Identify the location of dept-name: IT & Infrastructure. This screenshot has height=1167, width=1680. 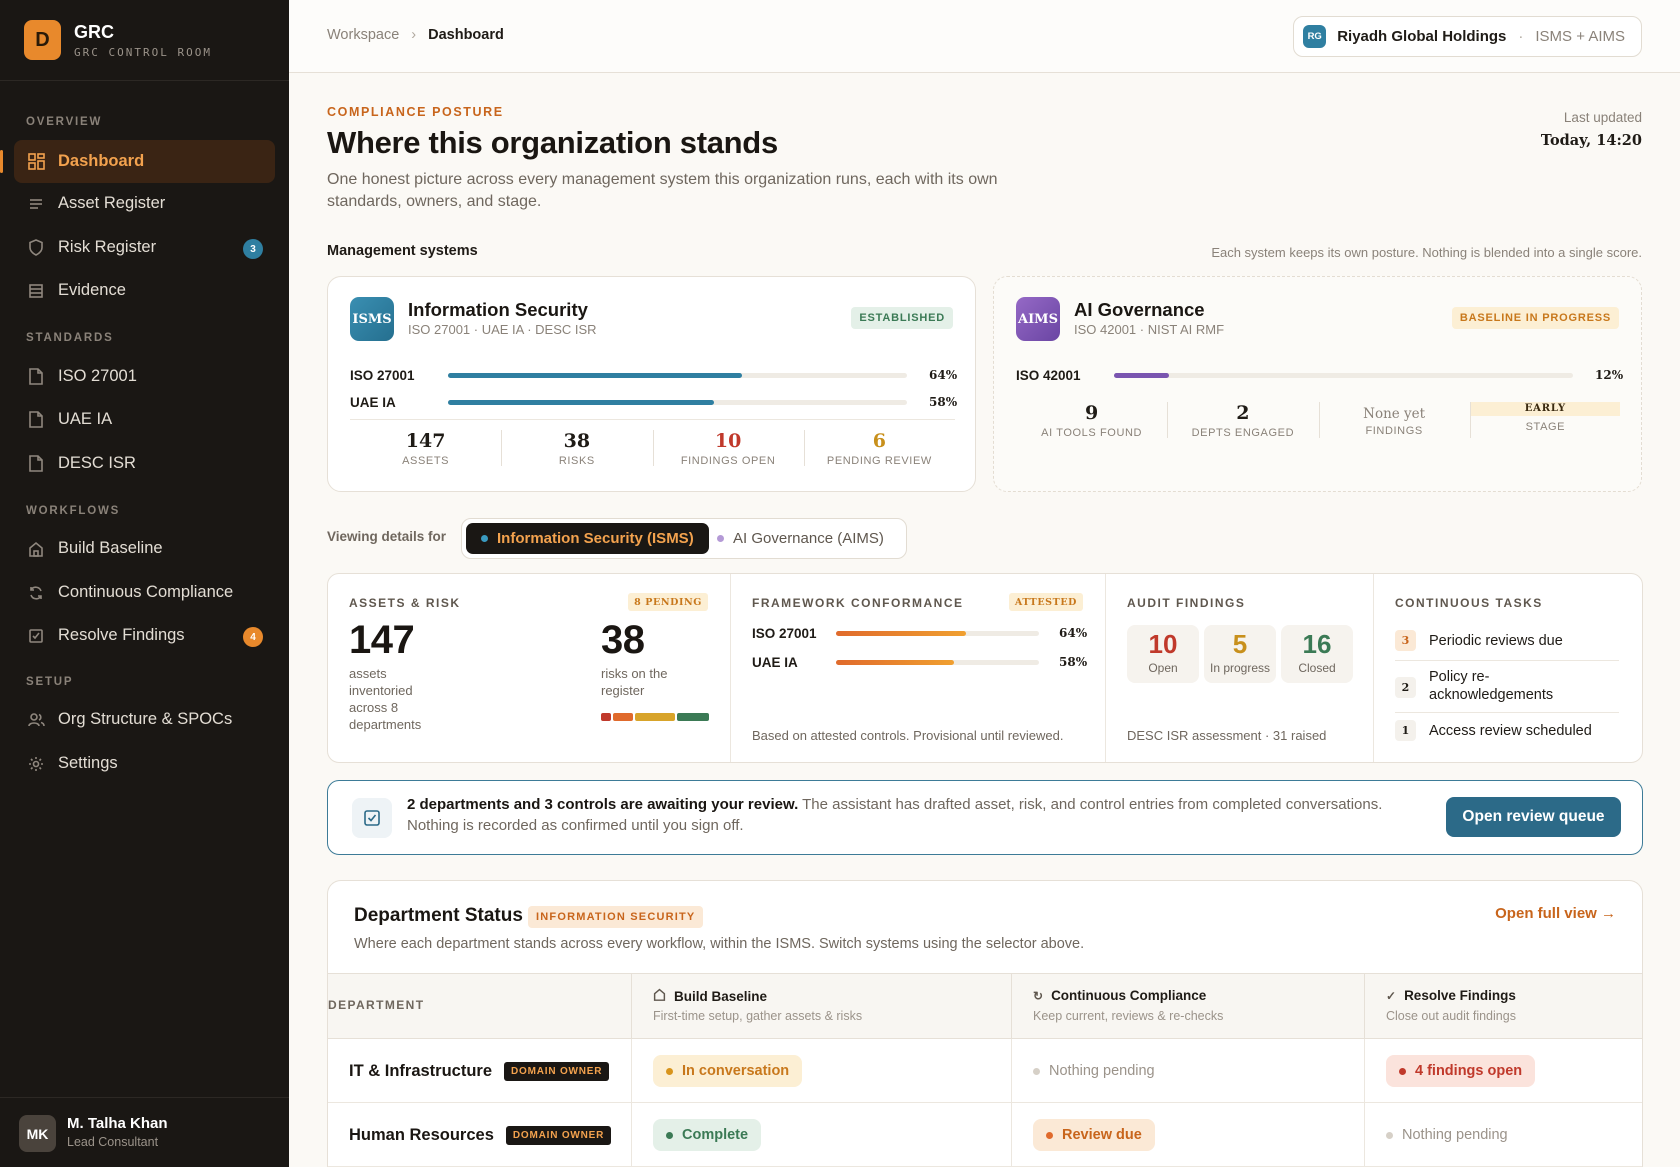
(421, 1070).